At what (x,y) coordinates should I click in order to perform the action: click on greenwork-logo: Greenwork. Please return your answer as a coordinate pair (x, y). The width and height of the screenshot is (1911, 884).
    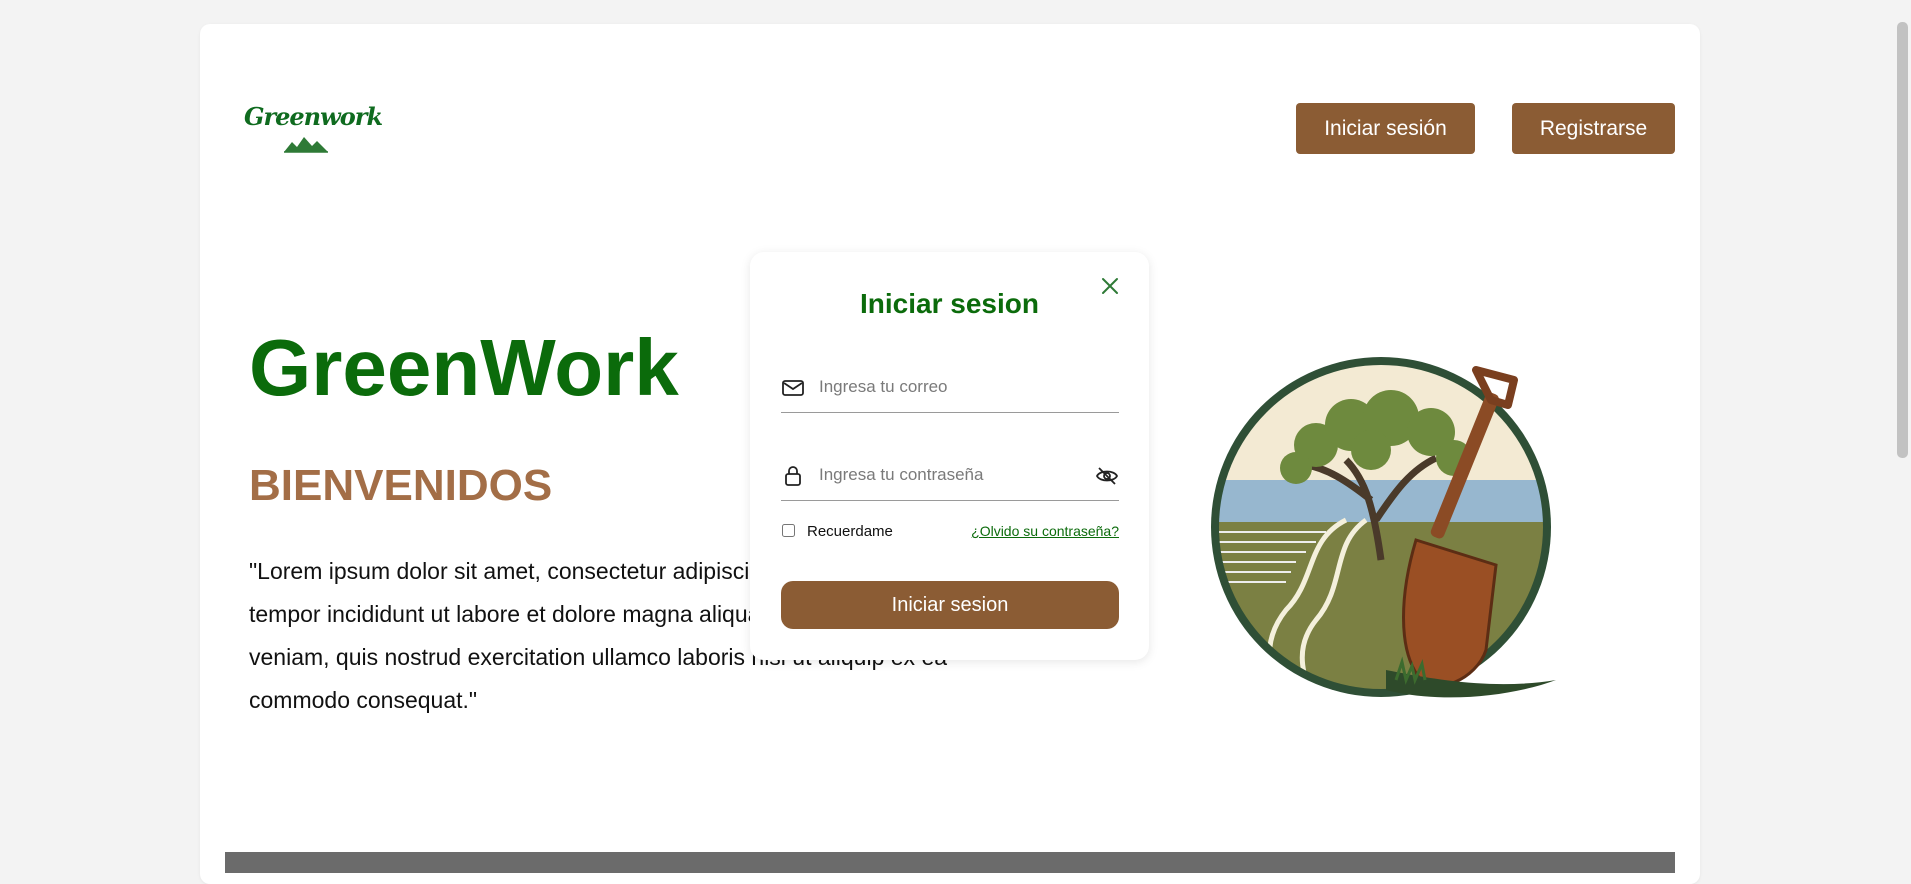
    Looking at the image, I should click on (313, 130).